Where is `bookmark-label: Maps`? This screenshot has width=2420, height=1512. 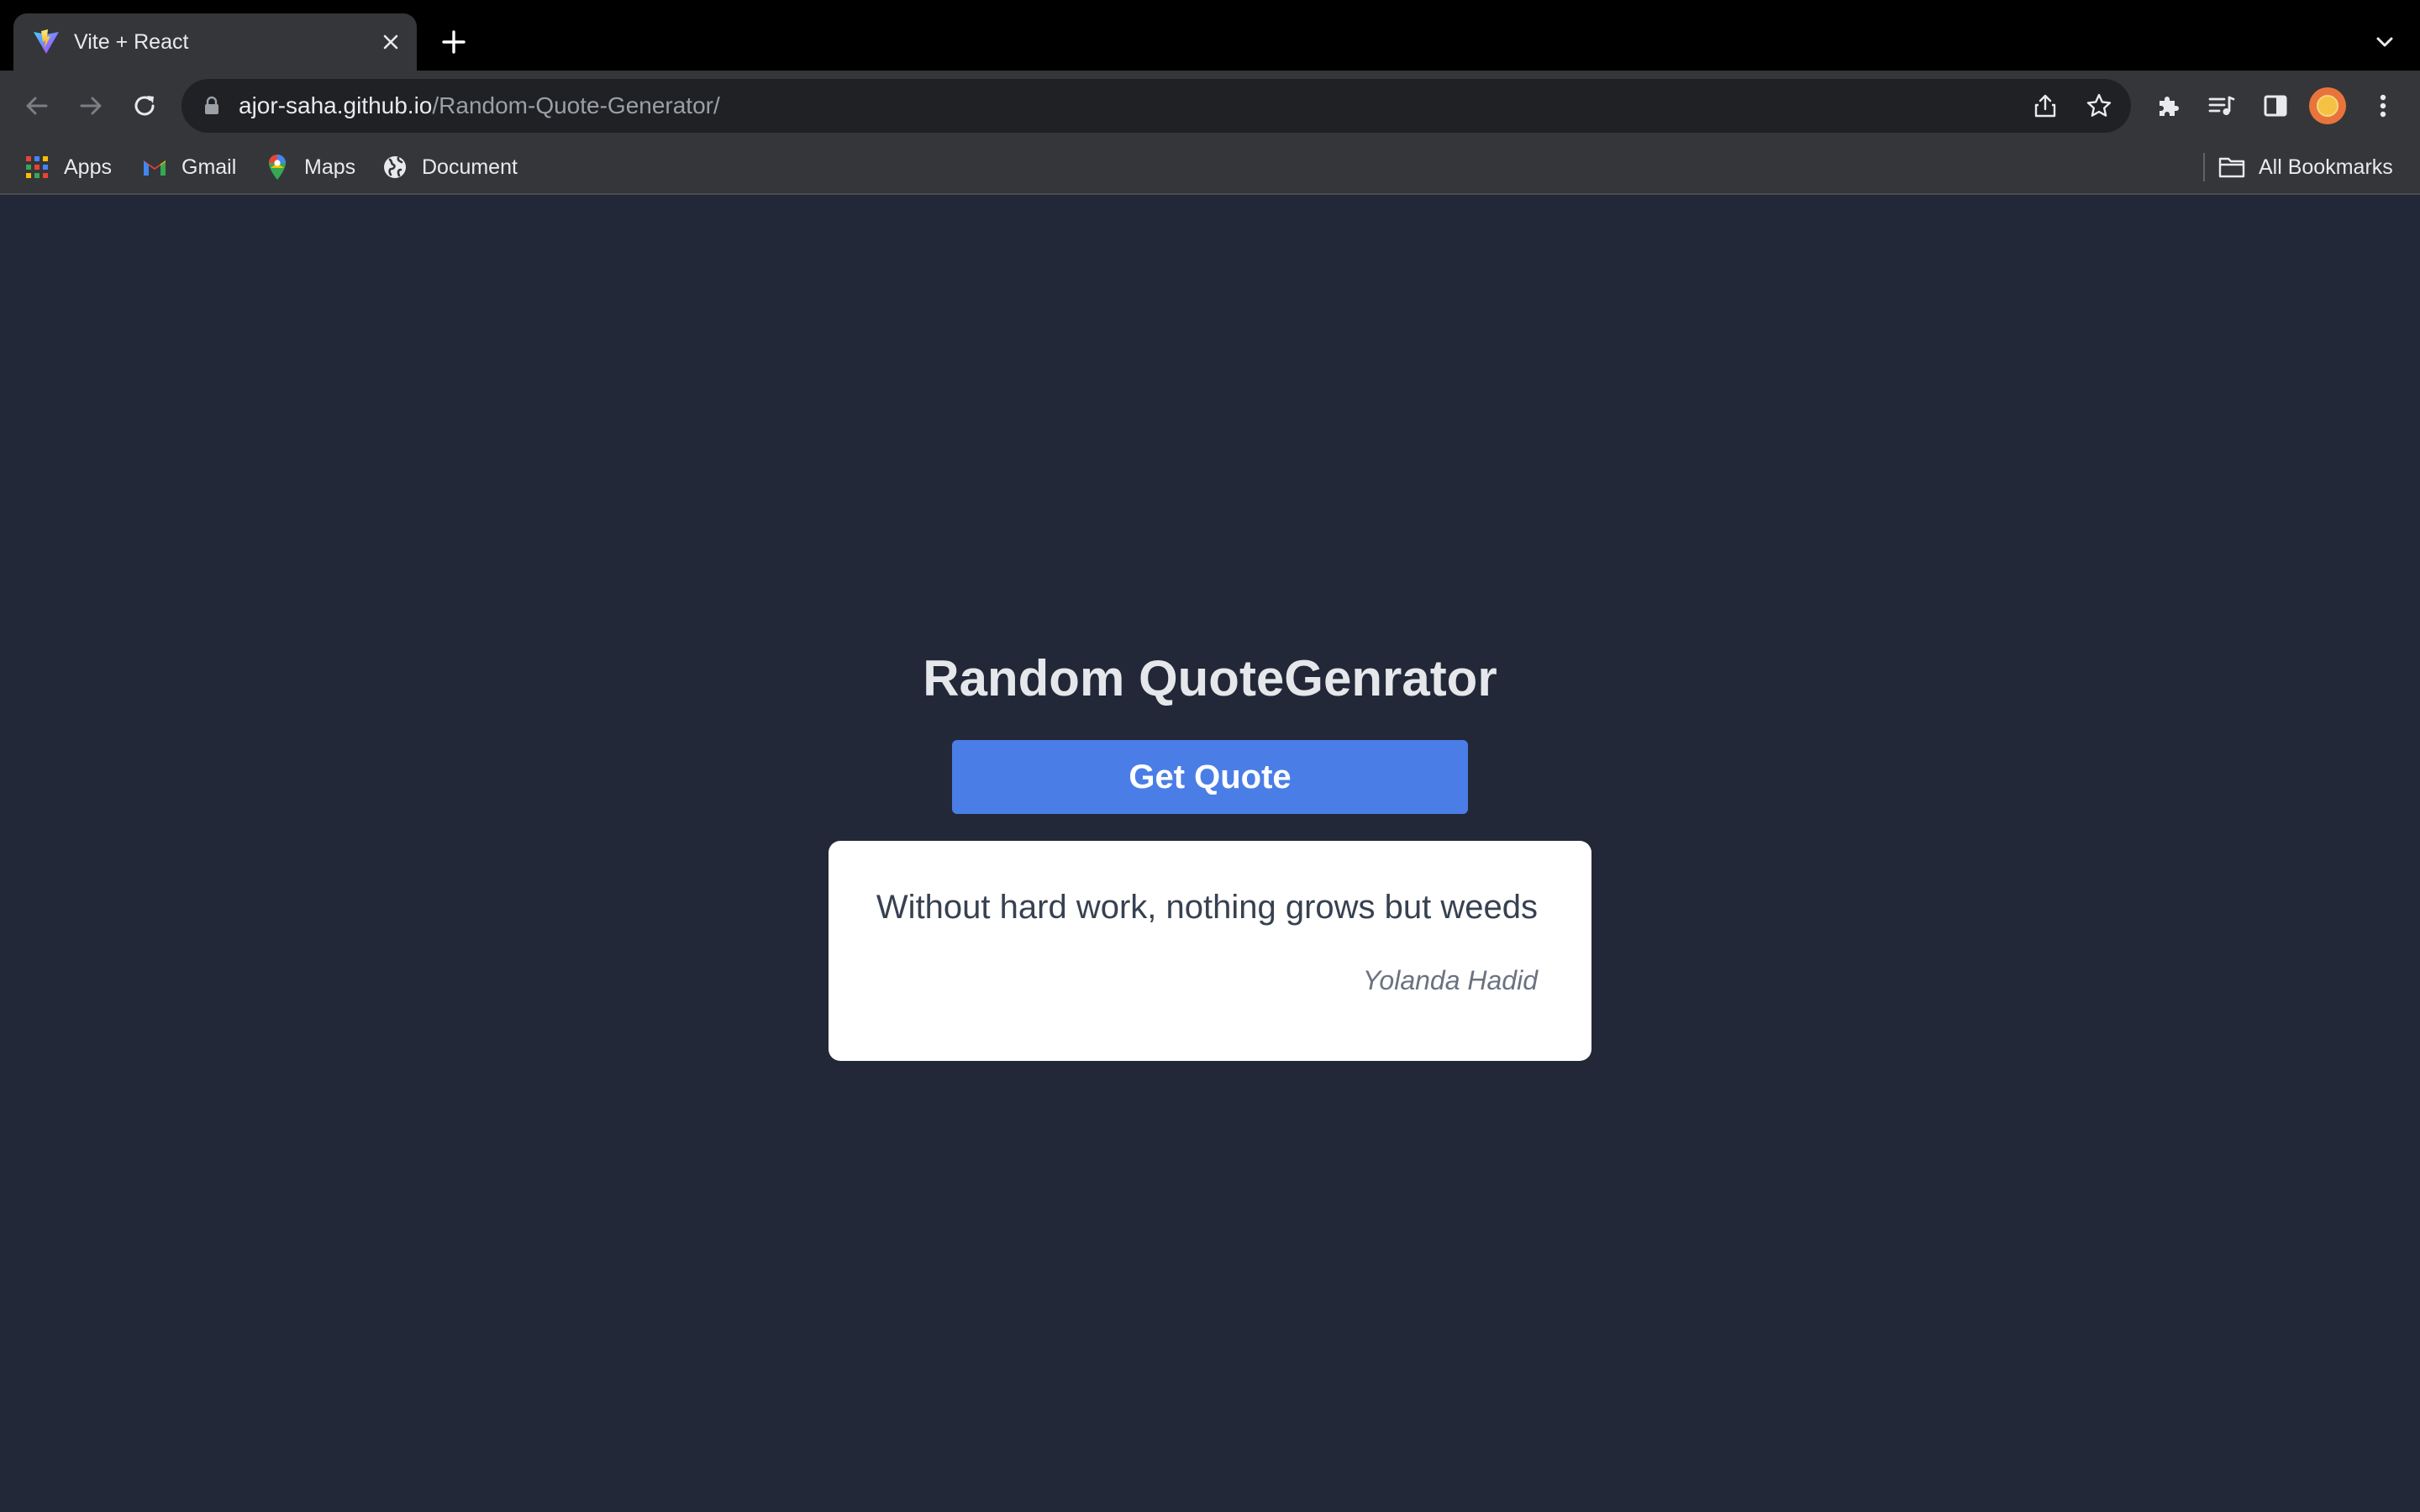
bookmark-label: Maps is located at coordinates (330, 167).